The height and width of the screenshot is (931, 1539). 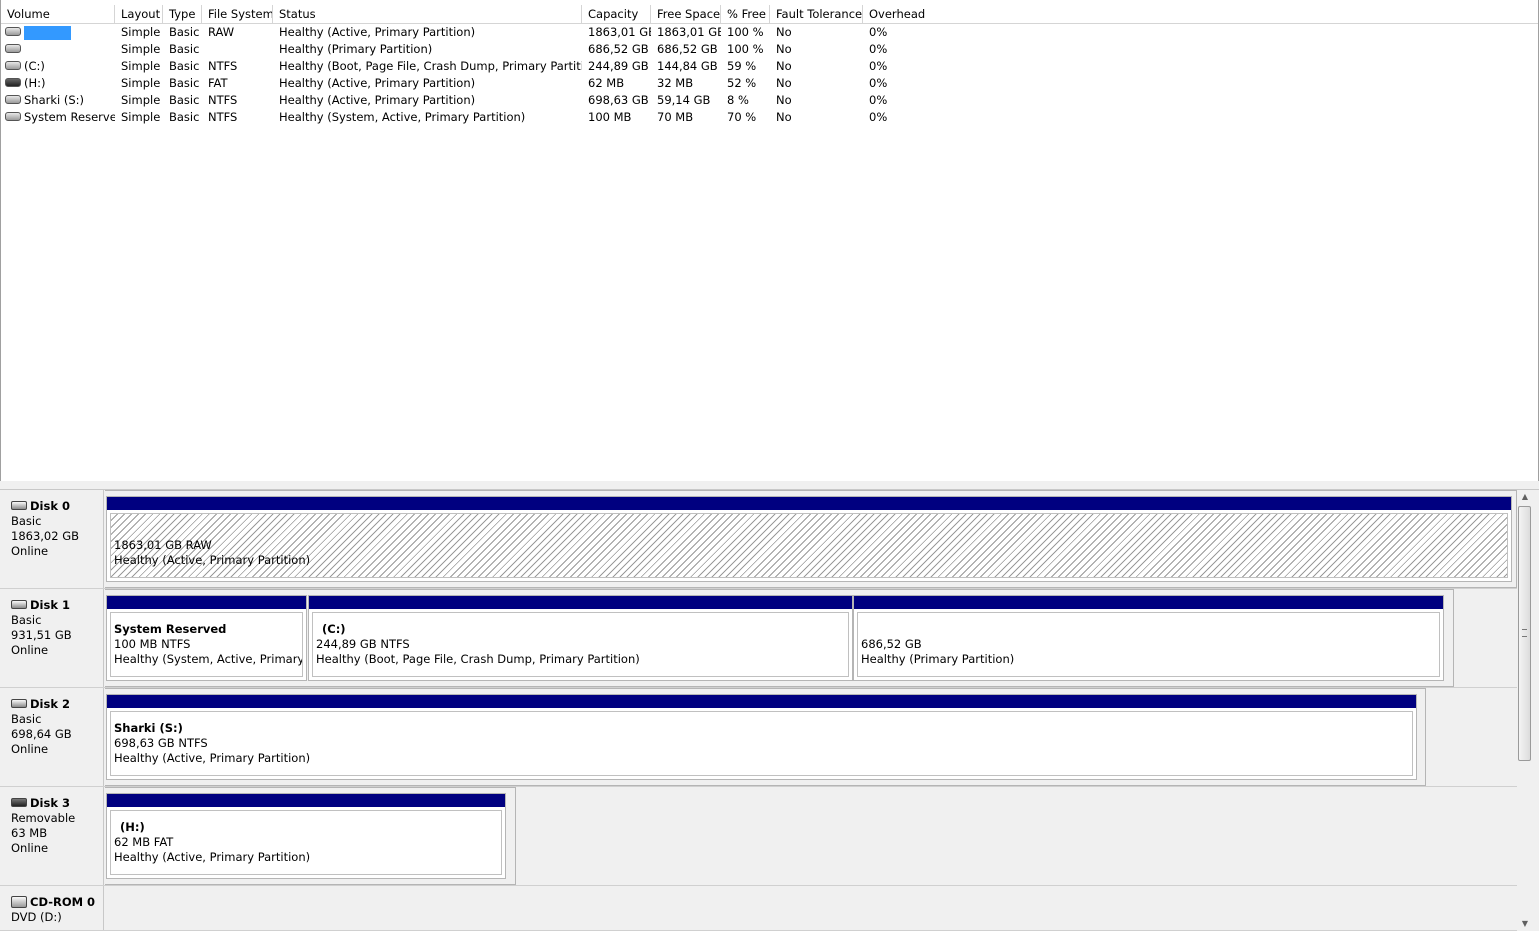 I want to click on disk-label: Disk 1 Basic 931,51 GB Online, so click(x=53, y=638).